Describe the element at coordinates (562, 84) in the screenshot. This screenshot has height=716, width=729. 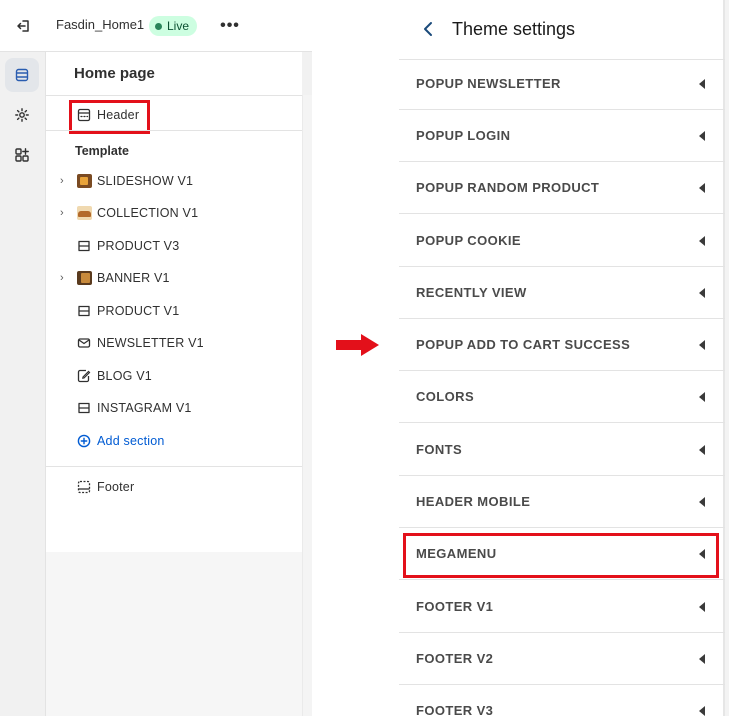
I see `setting-row-popup-newsletter: POPUP NEWSLETTER` at that location.